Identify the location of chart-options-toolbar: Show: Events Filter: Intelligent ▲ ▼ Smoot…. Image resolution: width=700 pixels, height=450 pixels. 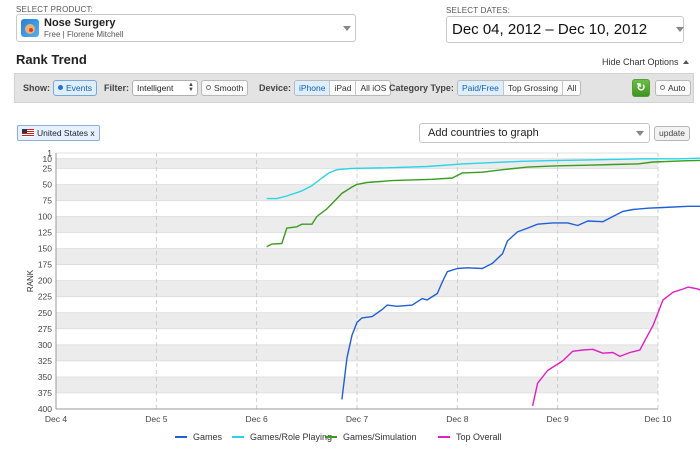
(354, 88).